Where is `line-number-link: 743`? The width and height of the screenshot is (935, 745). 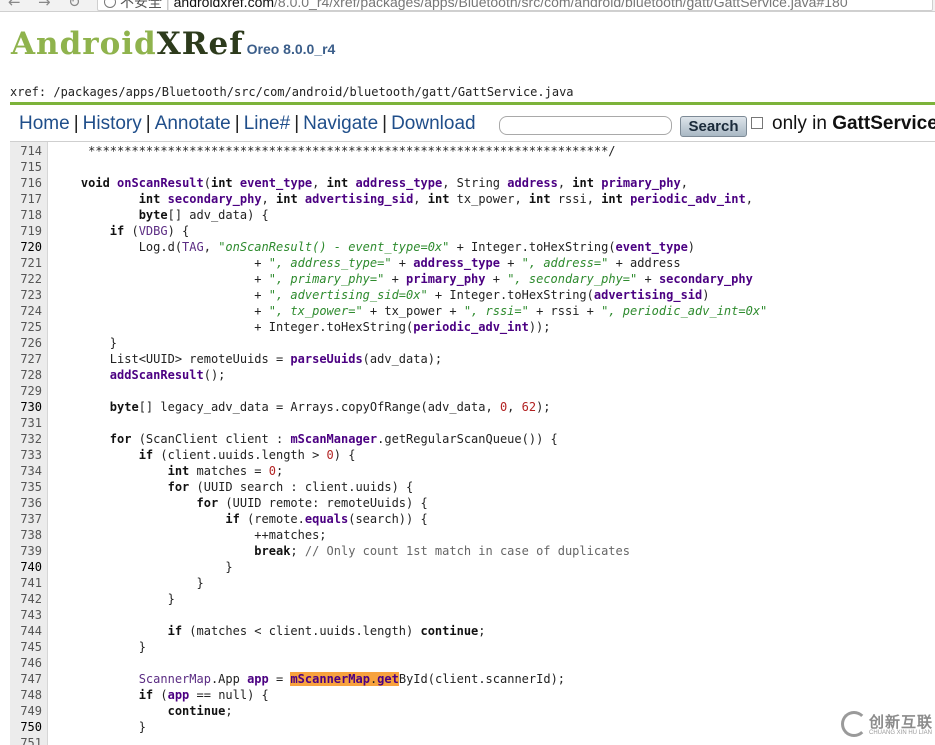
line-number-link: 743 is located at coordinates (26, 615).